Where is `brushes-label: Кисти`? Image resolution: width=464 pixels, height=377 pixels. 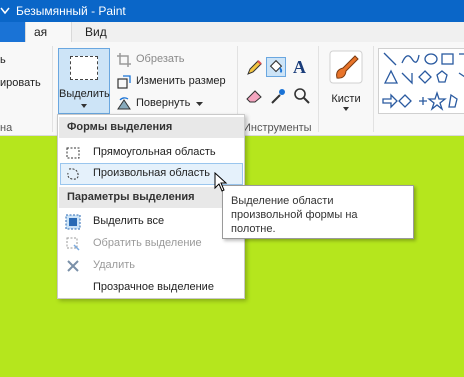 brushes-label: Кисти is located at coordinates (346, 99).